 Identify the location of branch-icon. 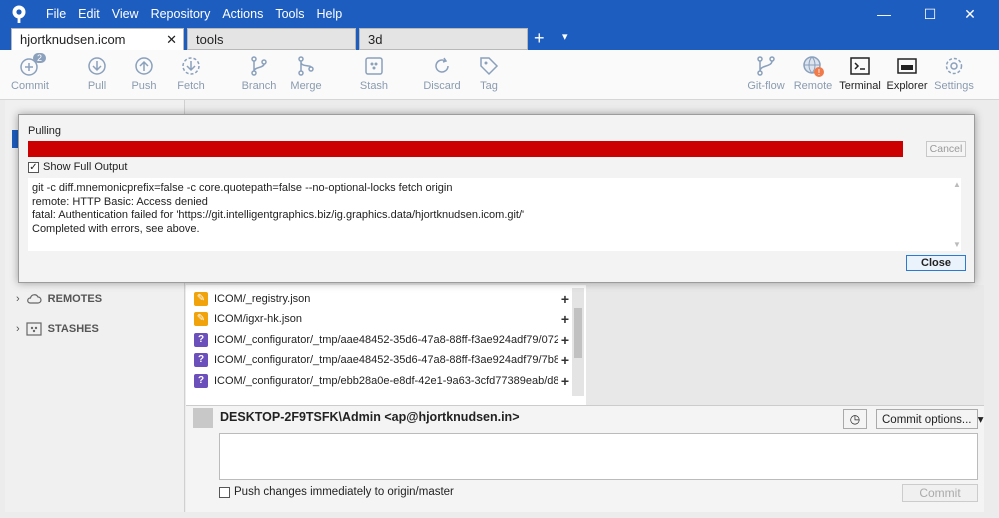
(259, 66).